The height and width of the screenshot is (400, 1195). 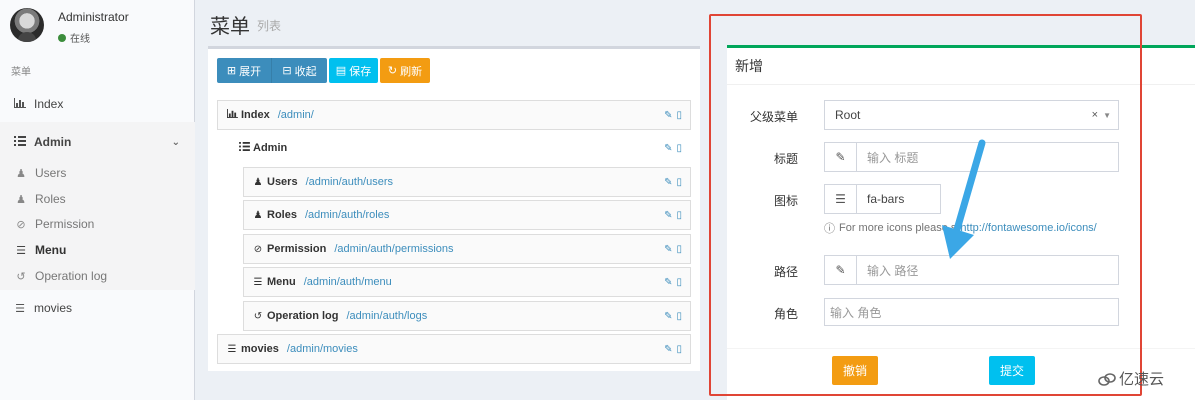 What do you see at coordinates (53, 308) in the screenshot?
I see `sidebar-item-label: movies` at bounding box center [53, 308].